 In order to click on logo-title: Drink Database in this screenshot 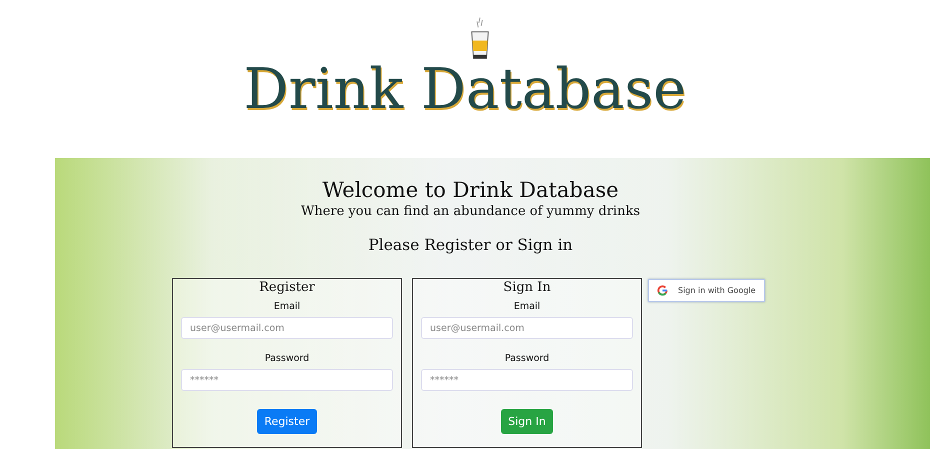, I will do `click(465, 90)`.